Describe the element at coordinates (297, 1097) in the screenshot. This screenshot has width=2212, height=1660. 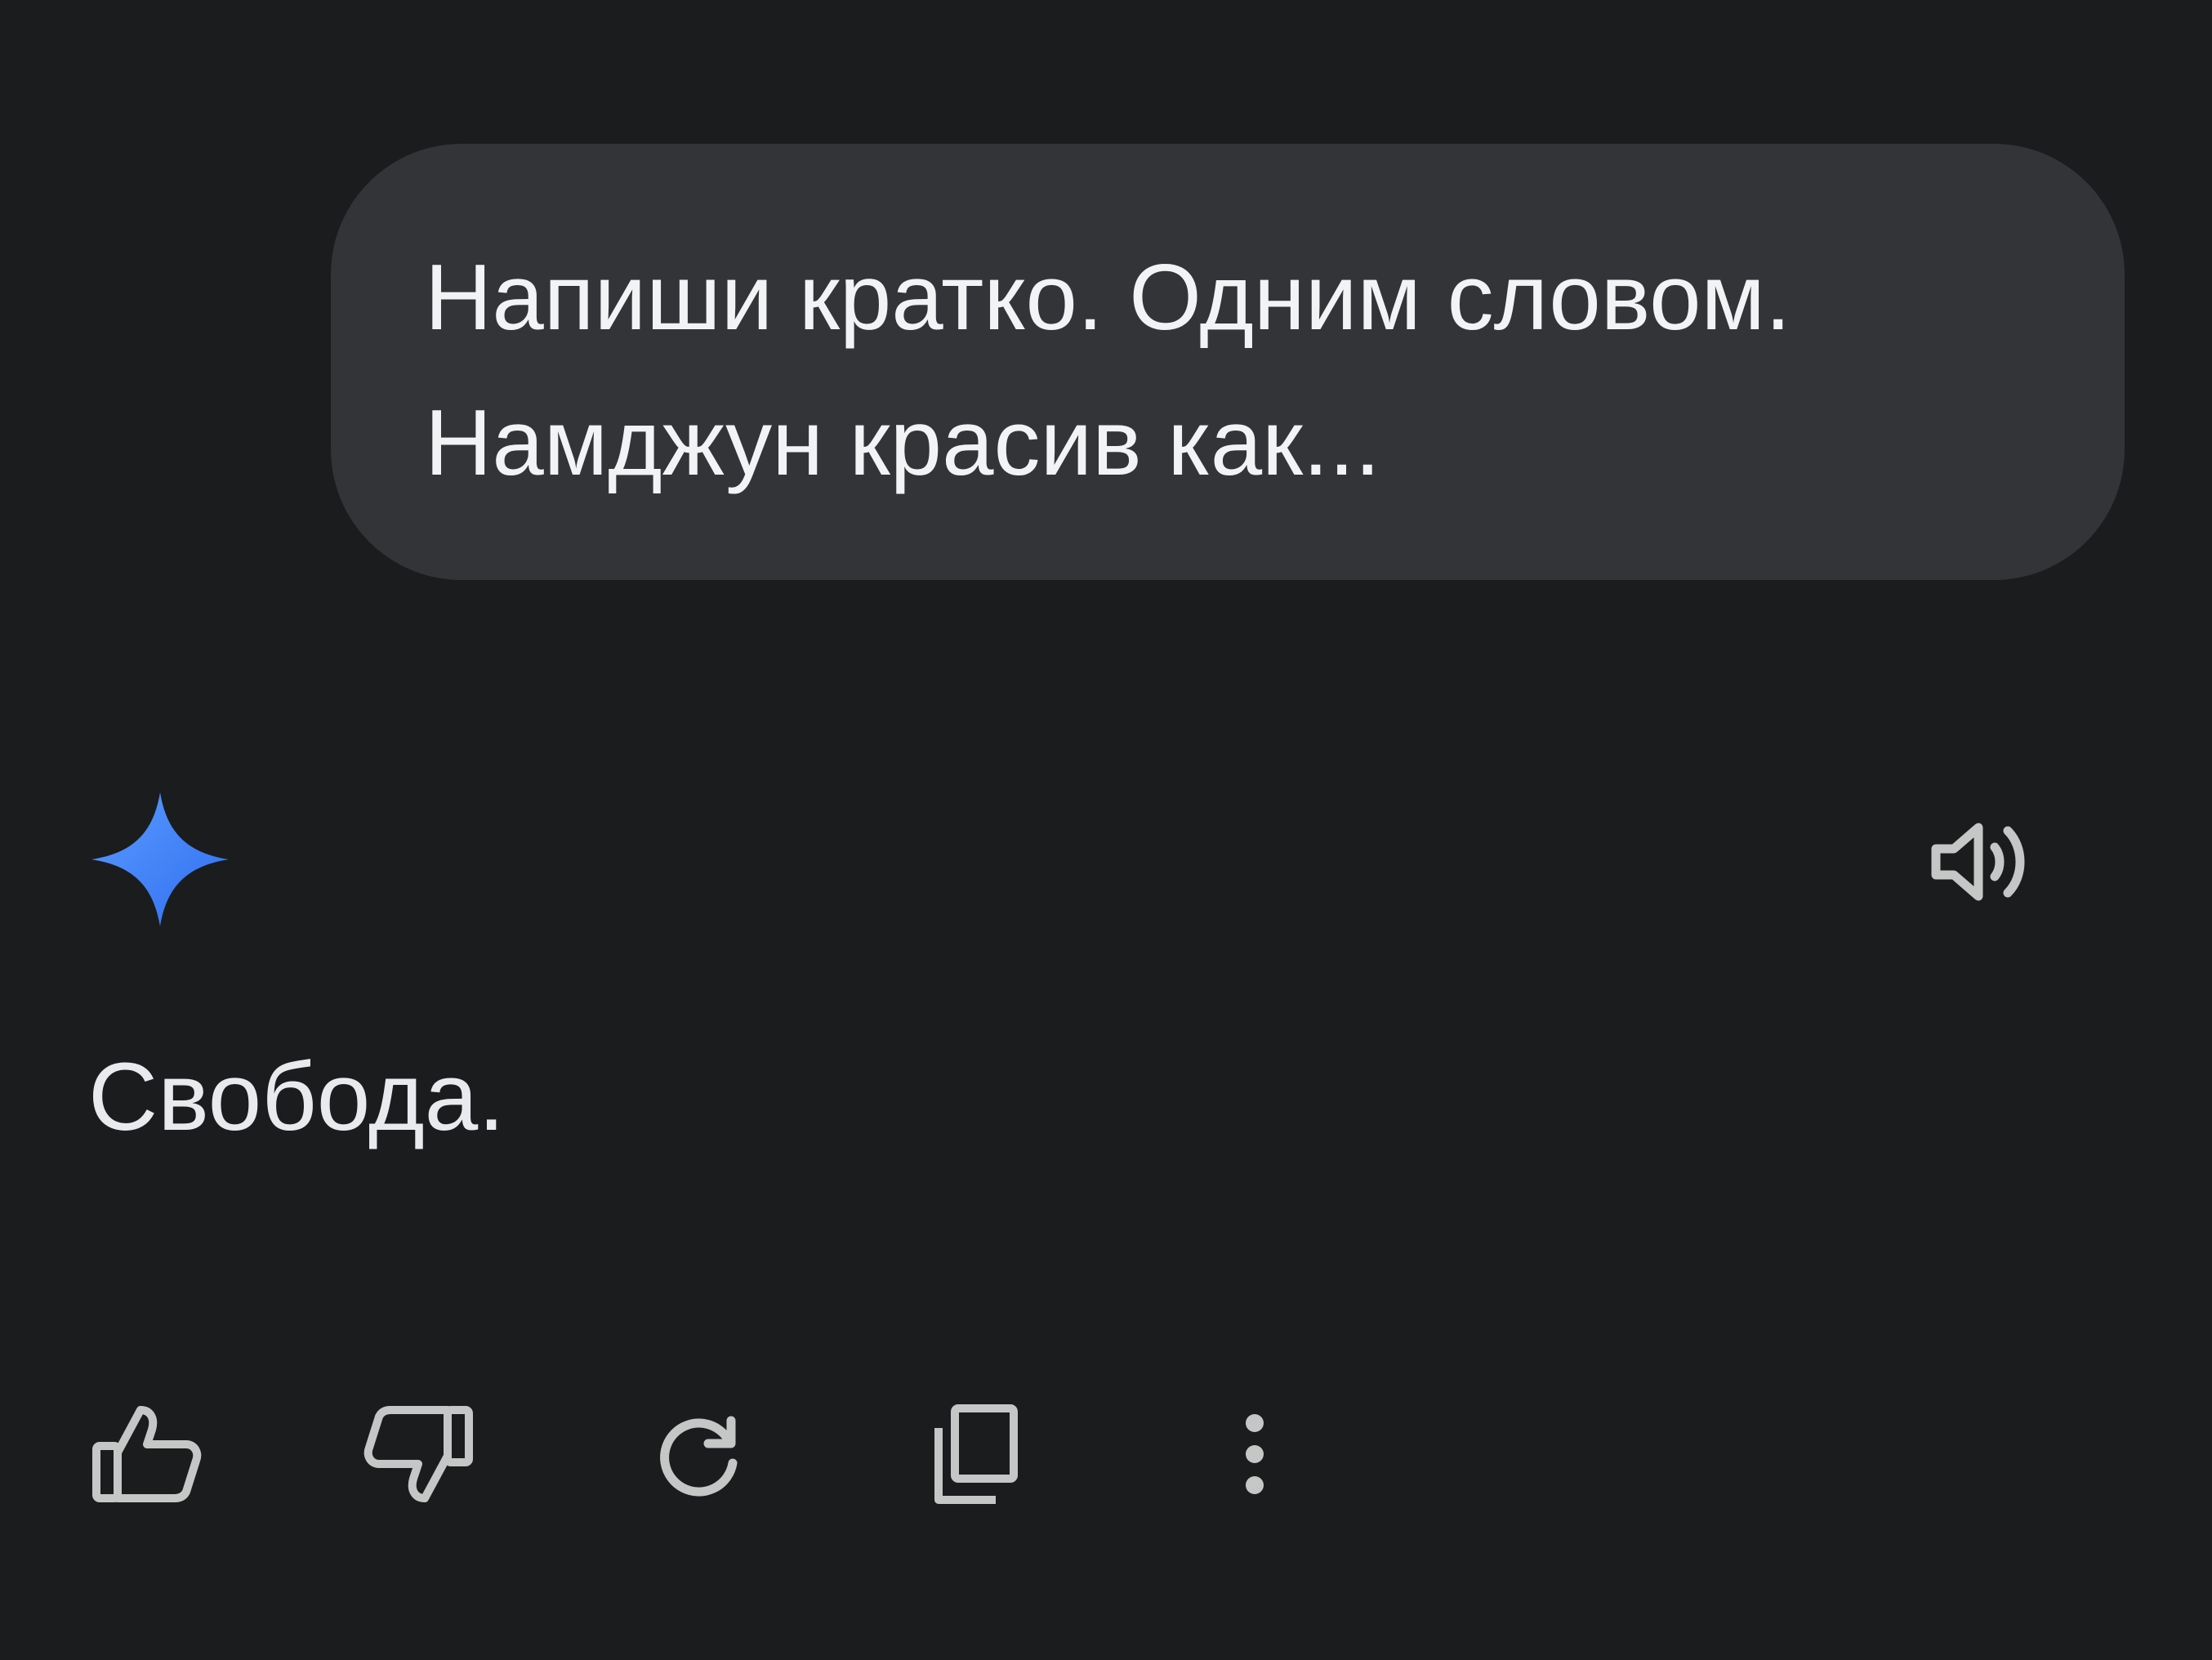
I see `assistant-response: Свобода.` at that location.